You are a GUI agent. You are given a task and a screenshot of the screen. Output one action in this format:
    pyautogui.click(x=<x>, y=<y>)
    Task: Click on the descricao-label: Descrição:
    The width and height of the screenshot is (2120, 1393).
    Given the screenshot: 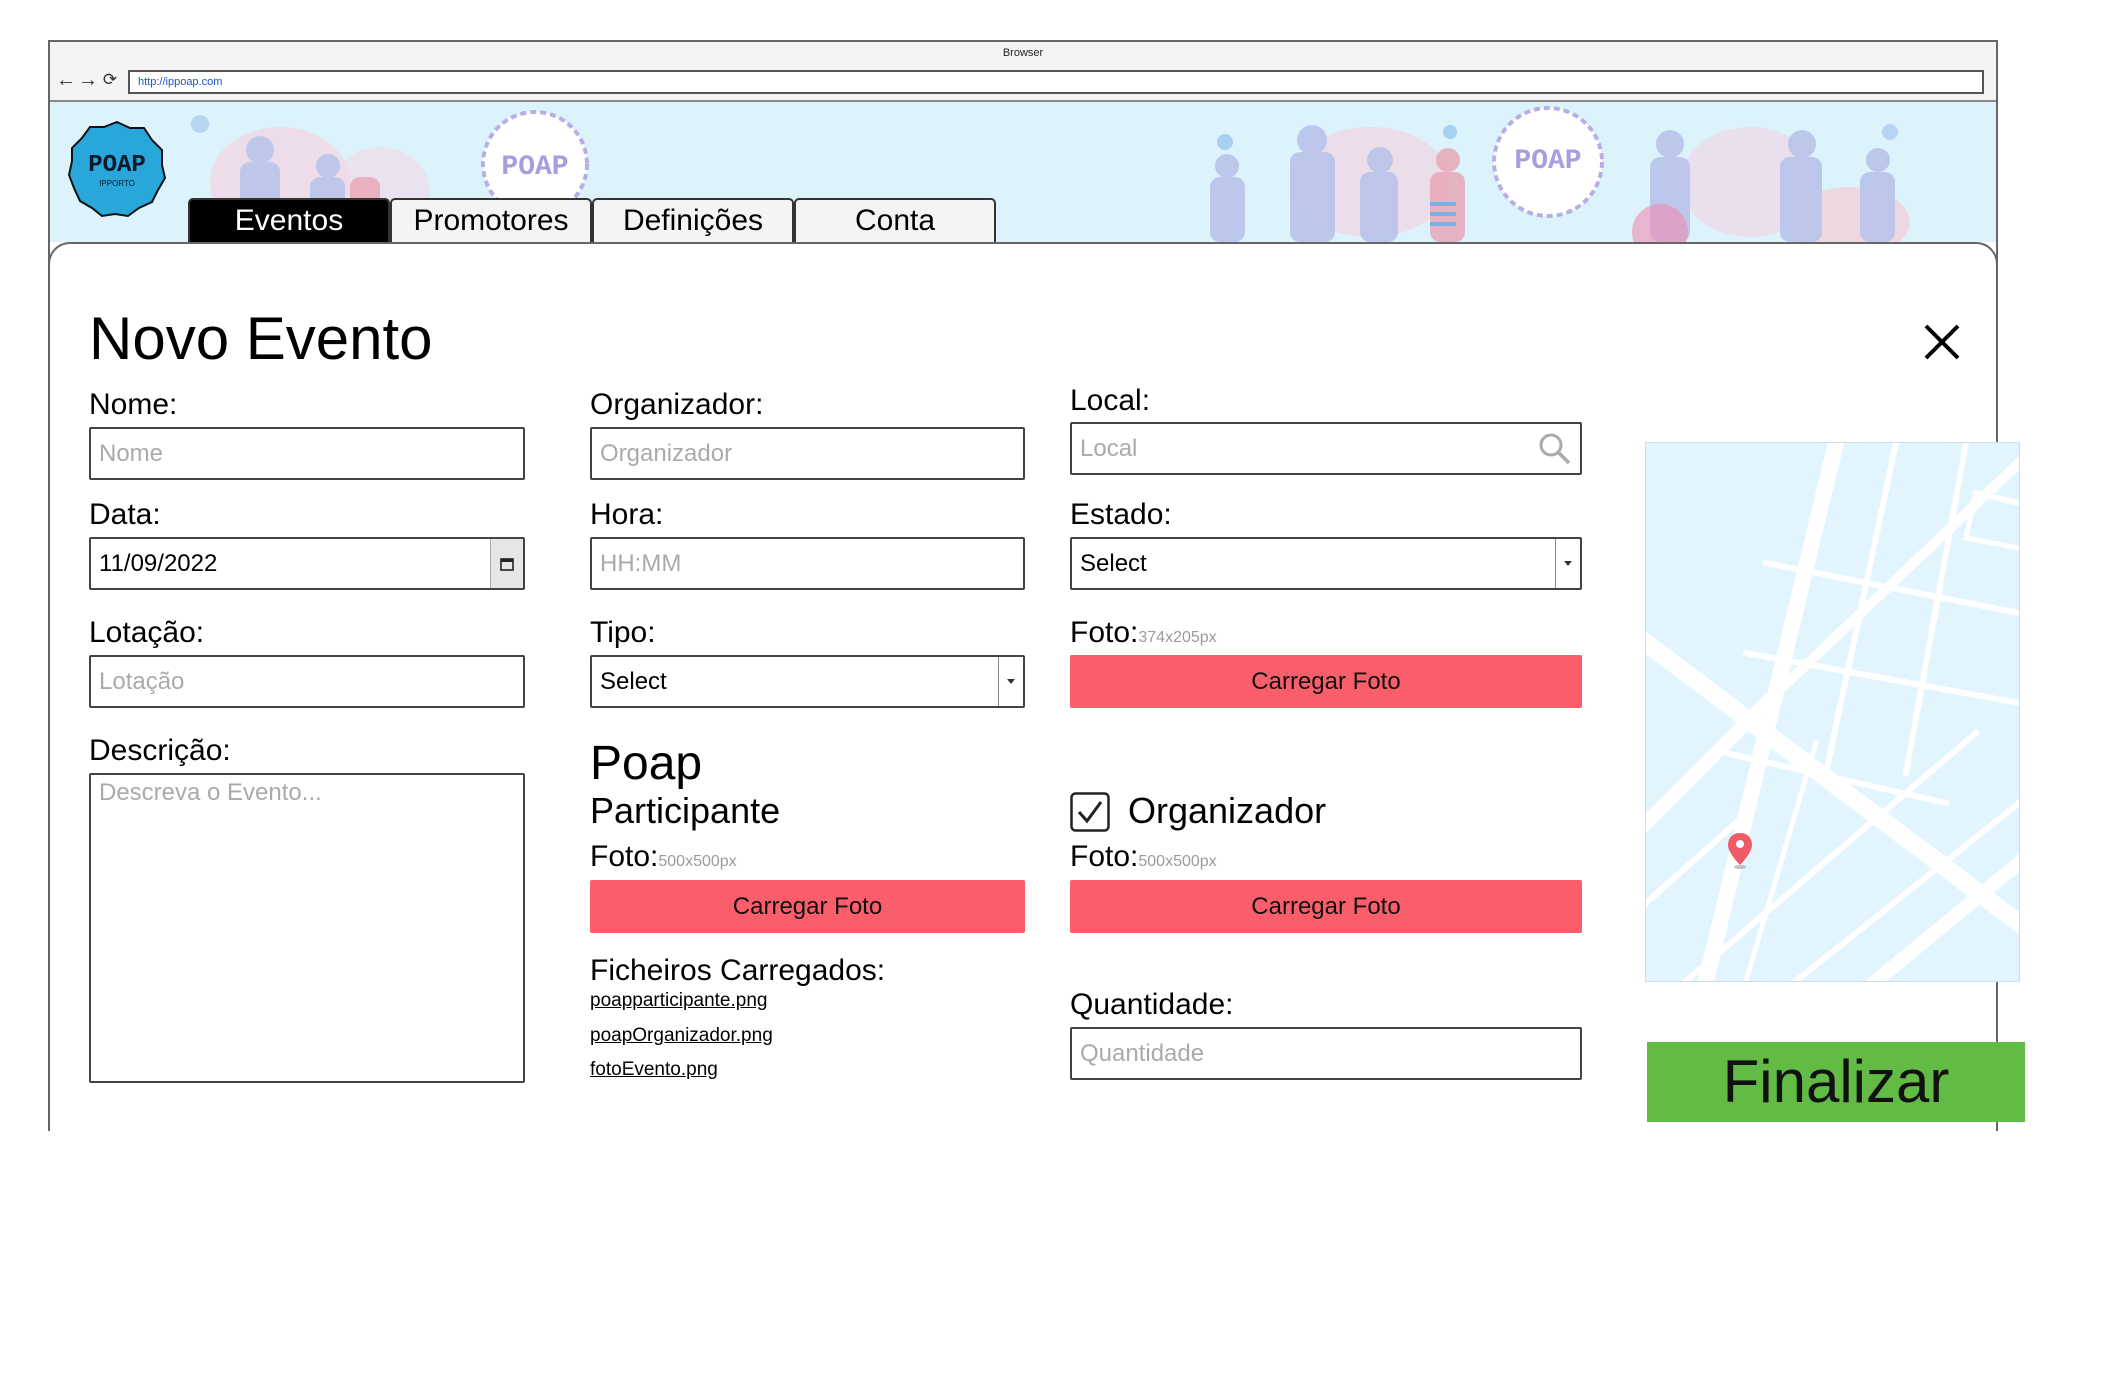 What is the action you would take?
    pyautogui.click(x=160, y=750)
    